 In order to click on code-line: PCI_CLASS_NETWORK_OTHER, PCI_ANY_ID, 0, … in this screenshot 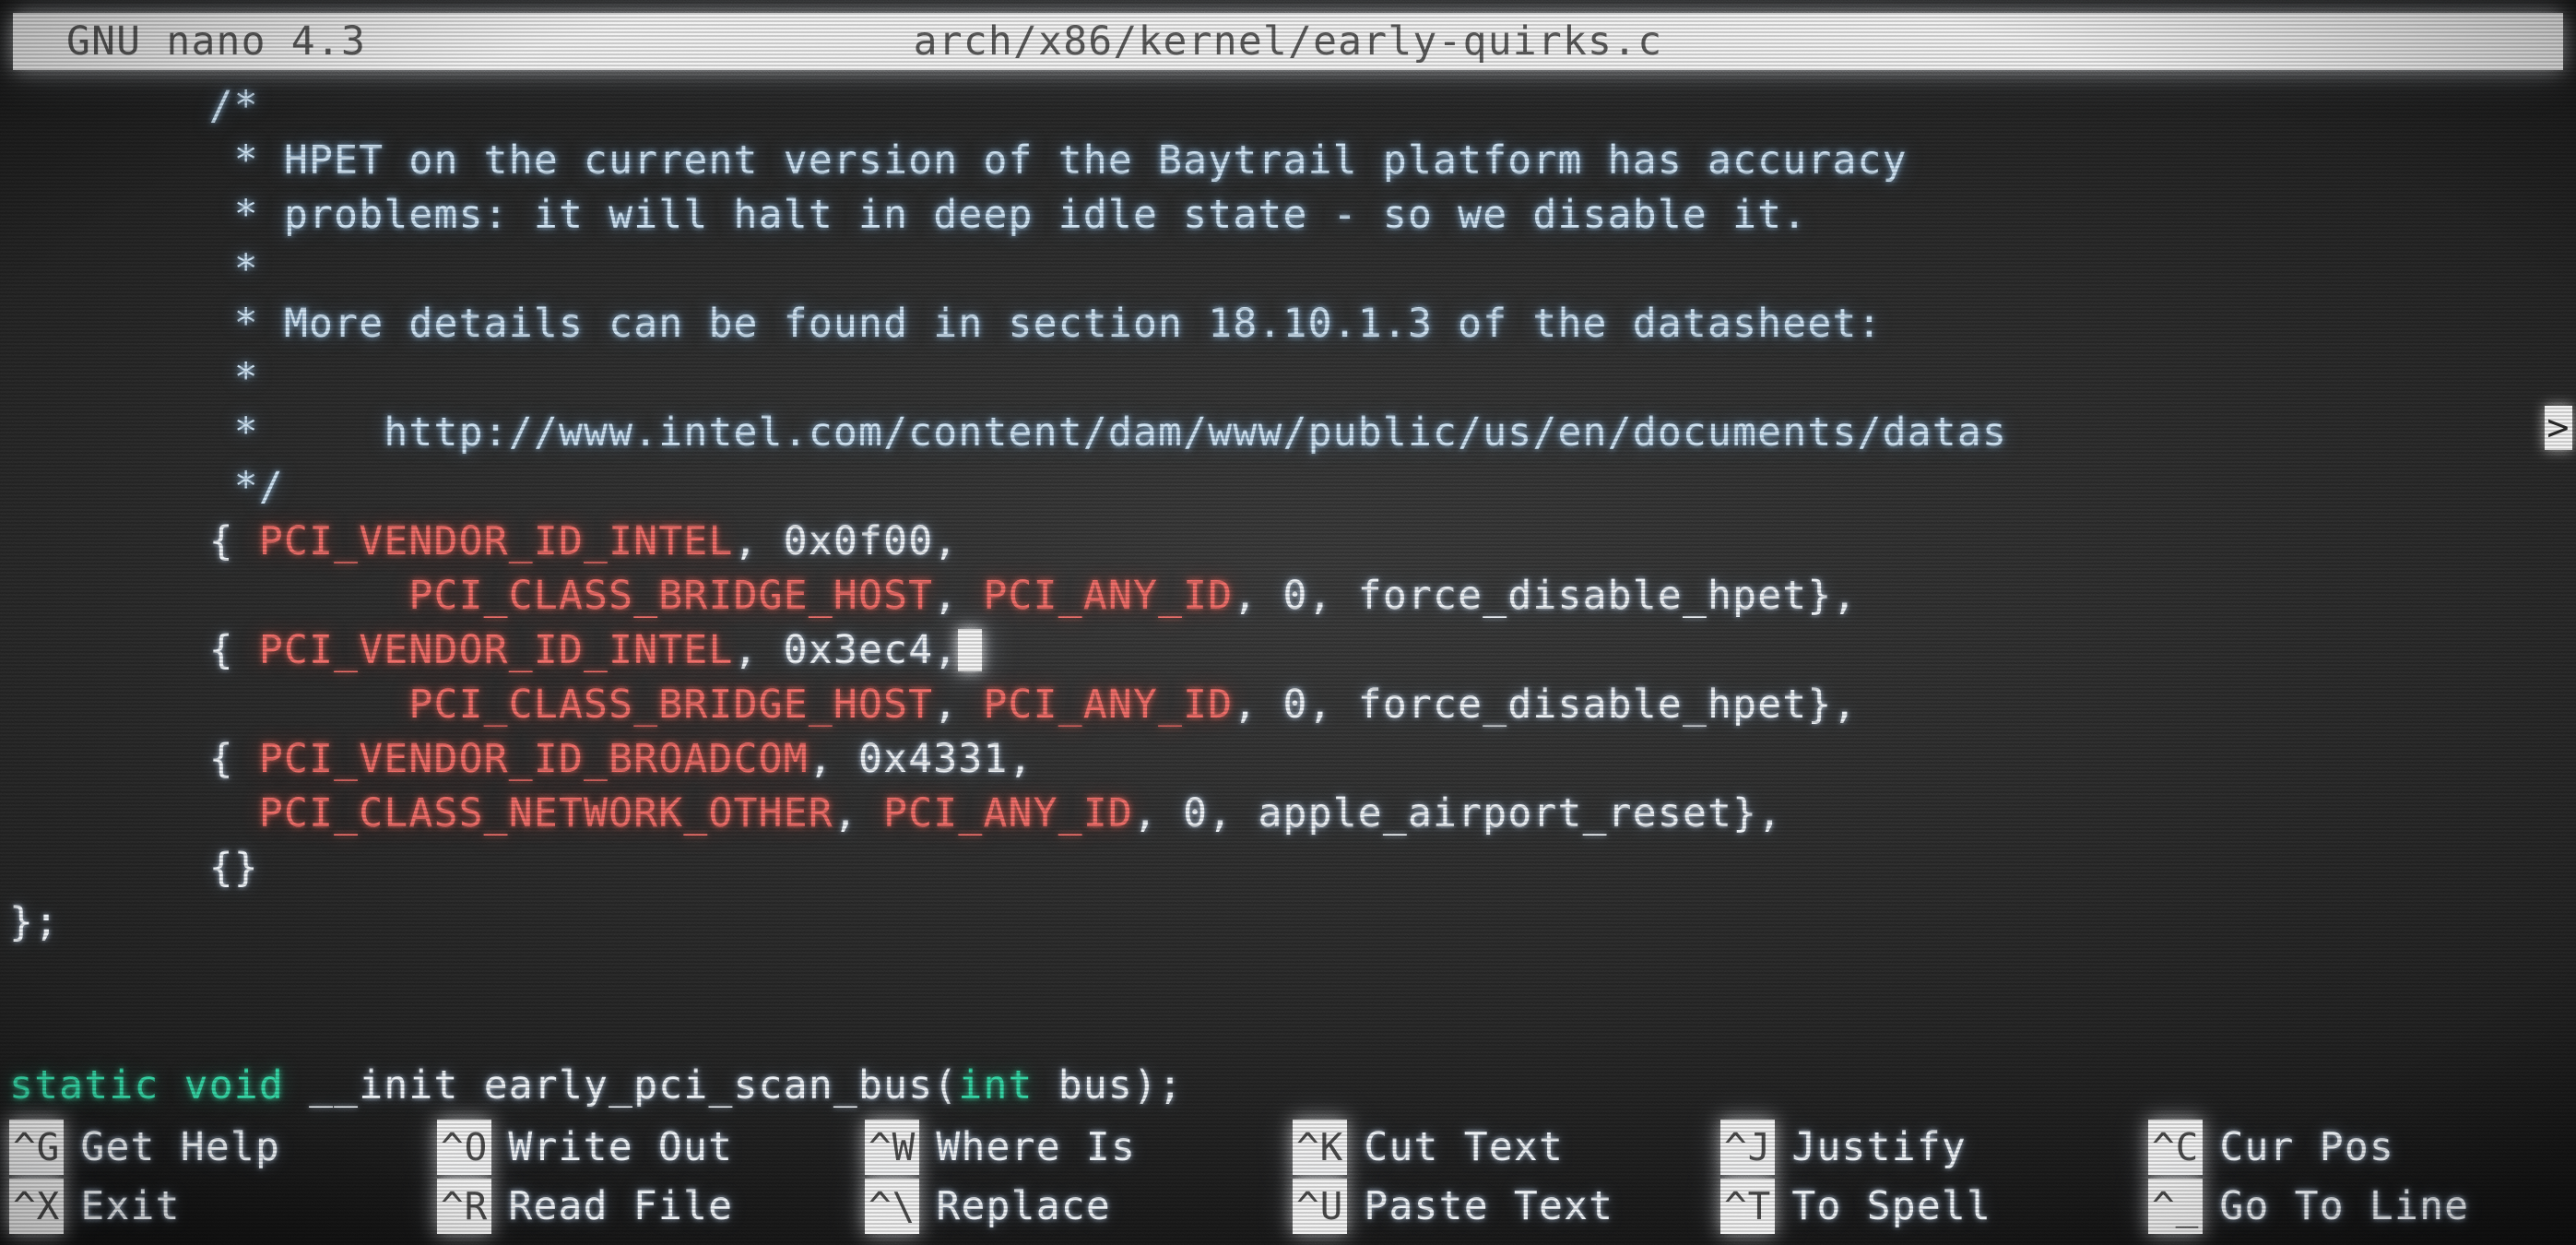, I will do `click(1288, 814)`.